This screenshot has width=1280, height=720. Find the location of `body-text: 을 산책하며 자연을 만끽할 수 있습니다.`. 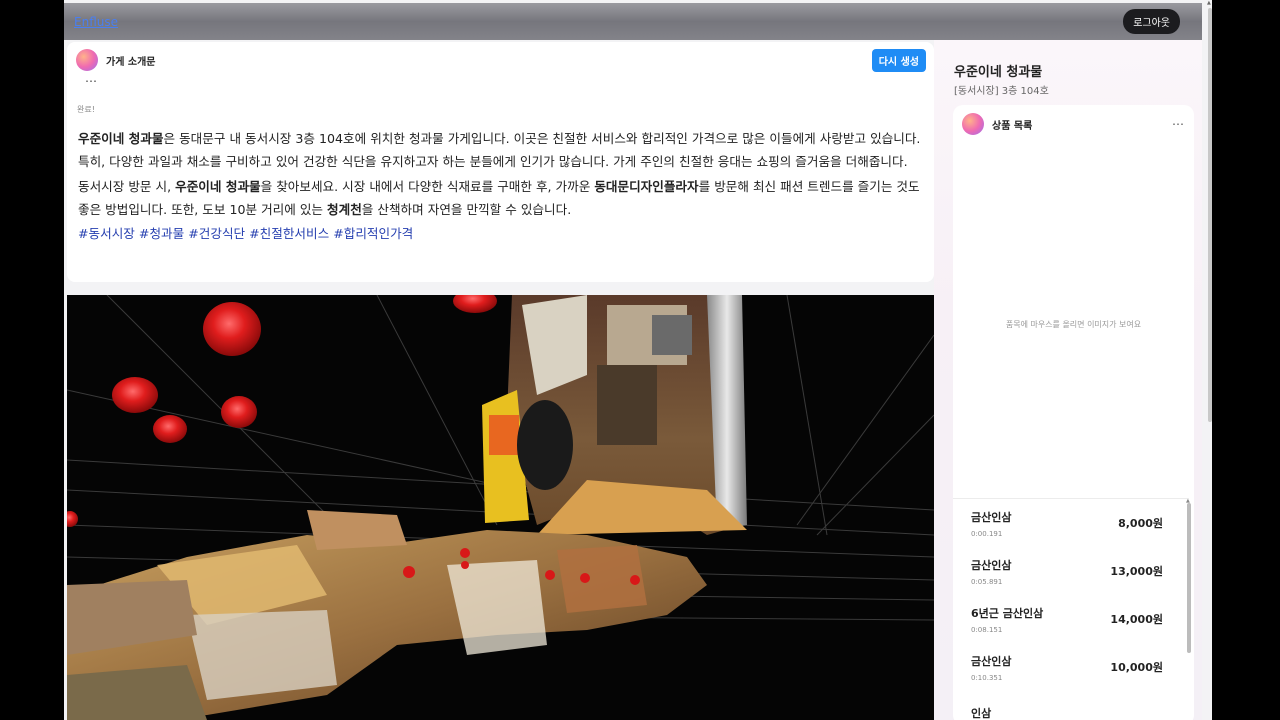

body-text: 을 산책하며 자연을 만끽할 수 있습니다. is located at coordinates (466, 209).